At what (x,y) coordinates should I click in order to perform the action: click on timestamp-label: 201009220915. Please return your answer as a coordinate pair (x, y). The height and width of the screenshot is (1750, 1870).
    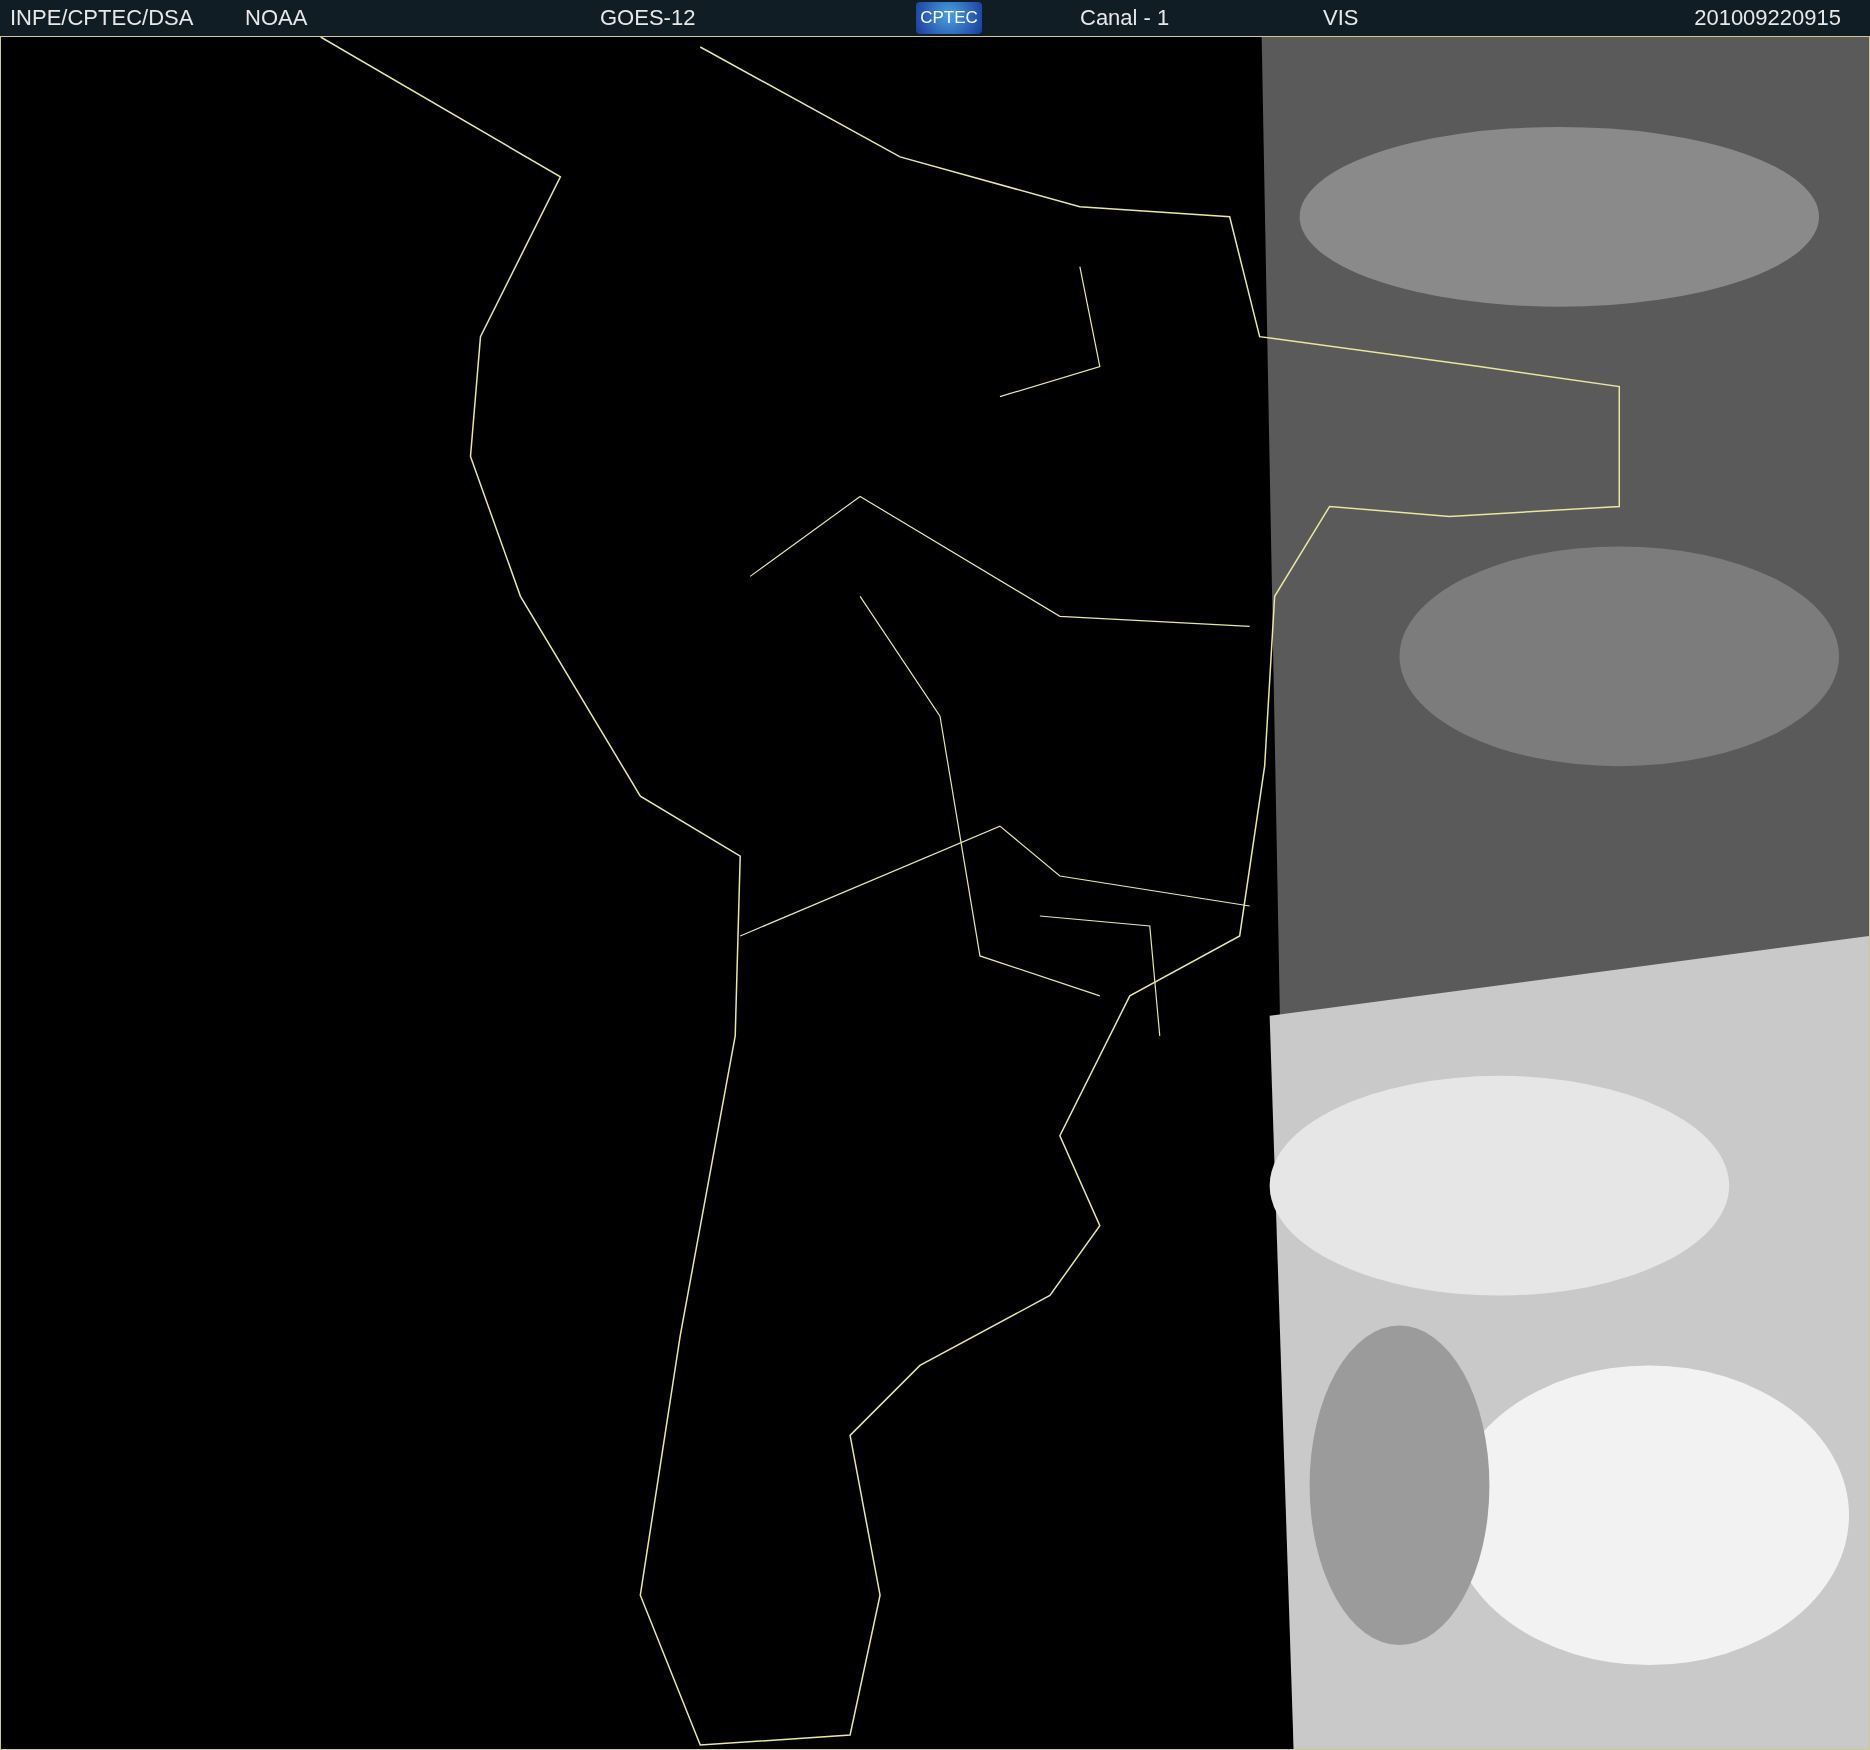
    Looking at the image, I should click on (1767, 18).